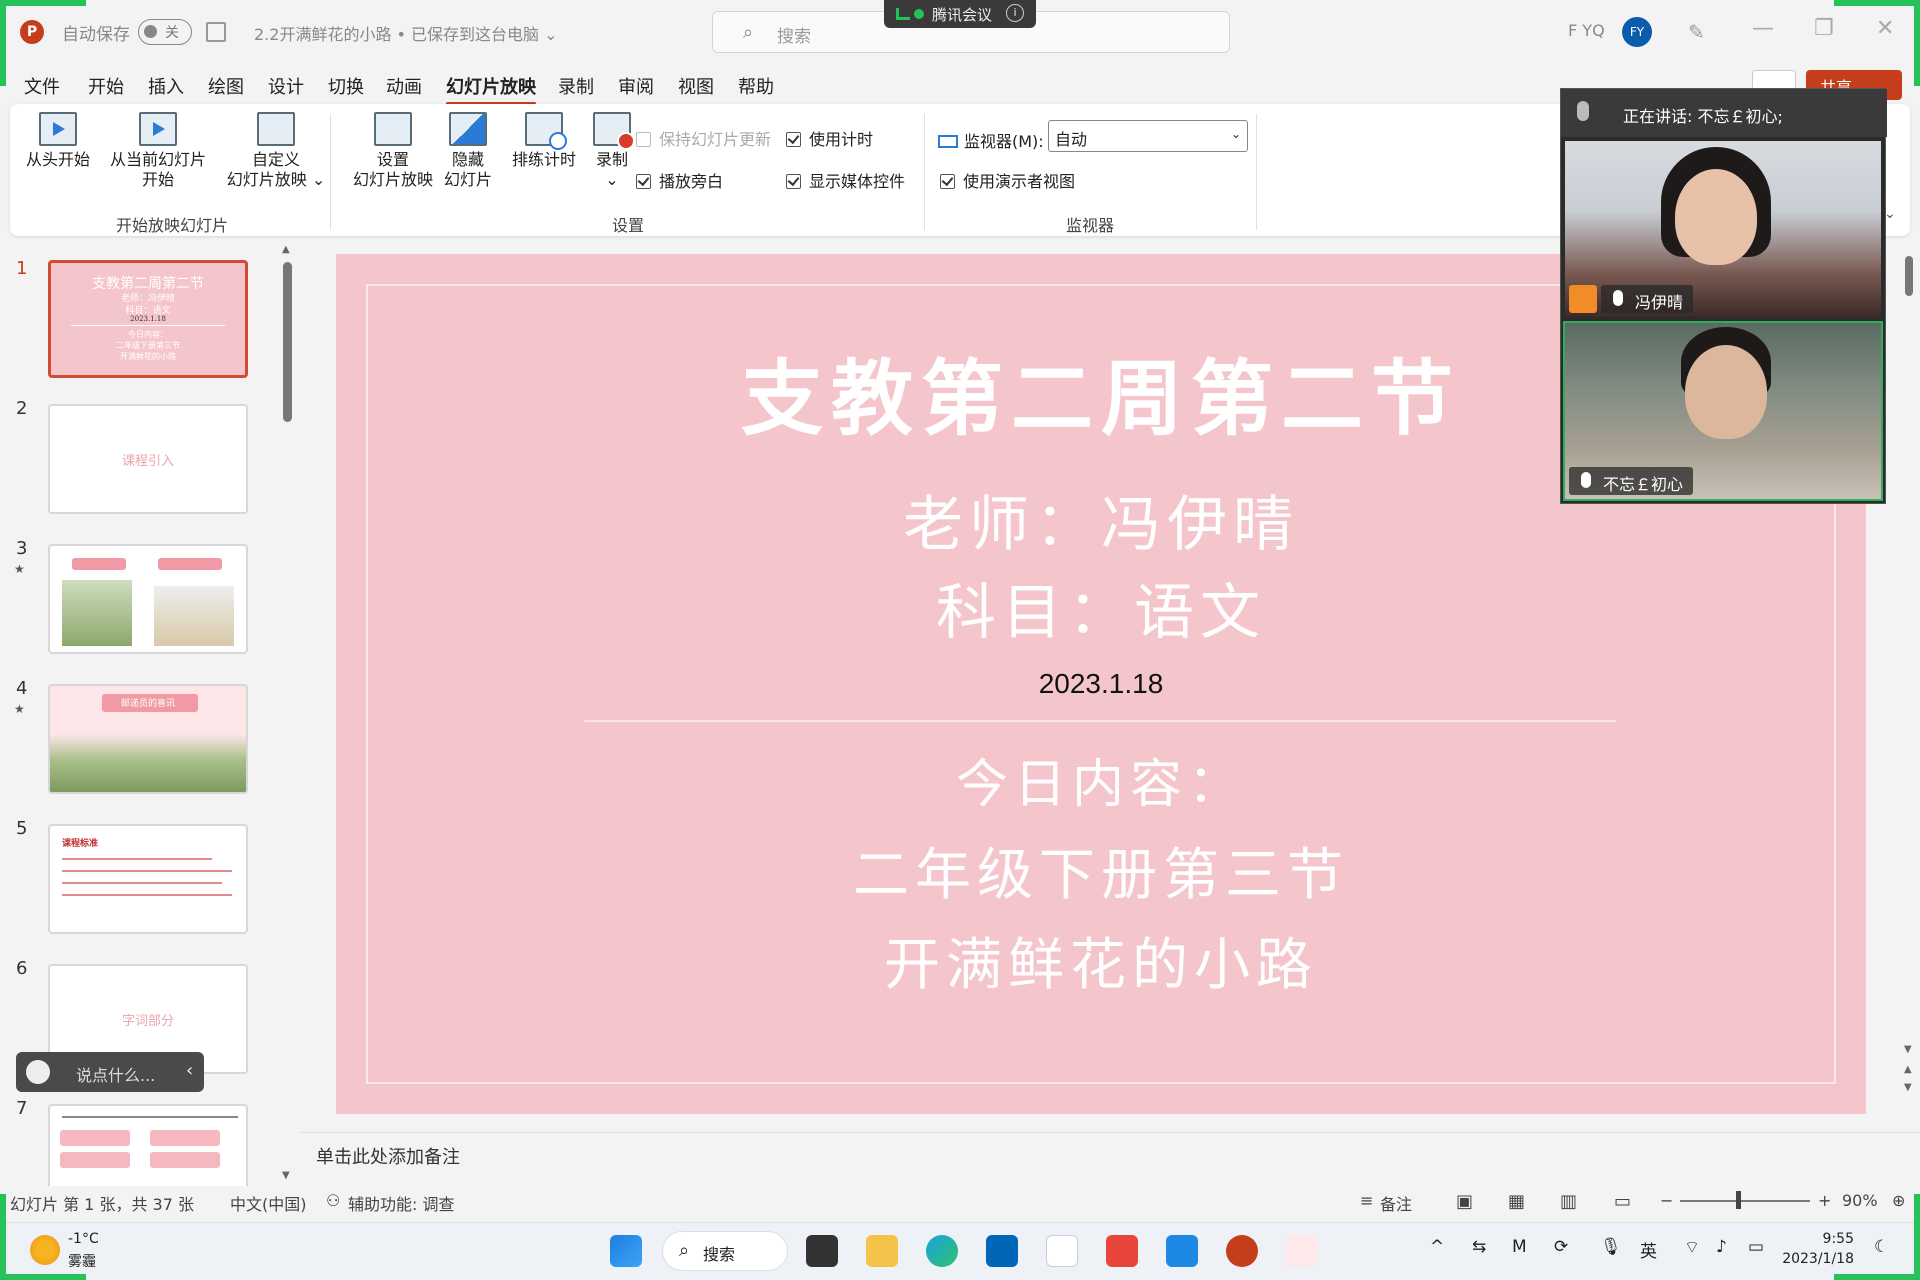  Describe the element at coordinates (1002, 1251) in the screenshot. I see `store-icon` at that location.